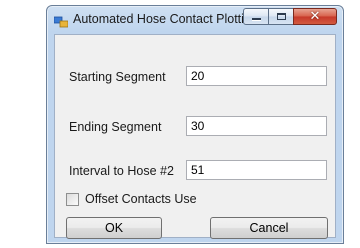  Describe the element at coordinates (256, 126) in the screenshot. I see `ending-segment-input` at that location.